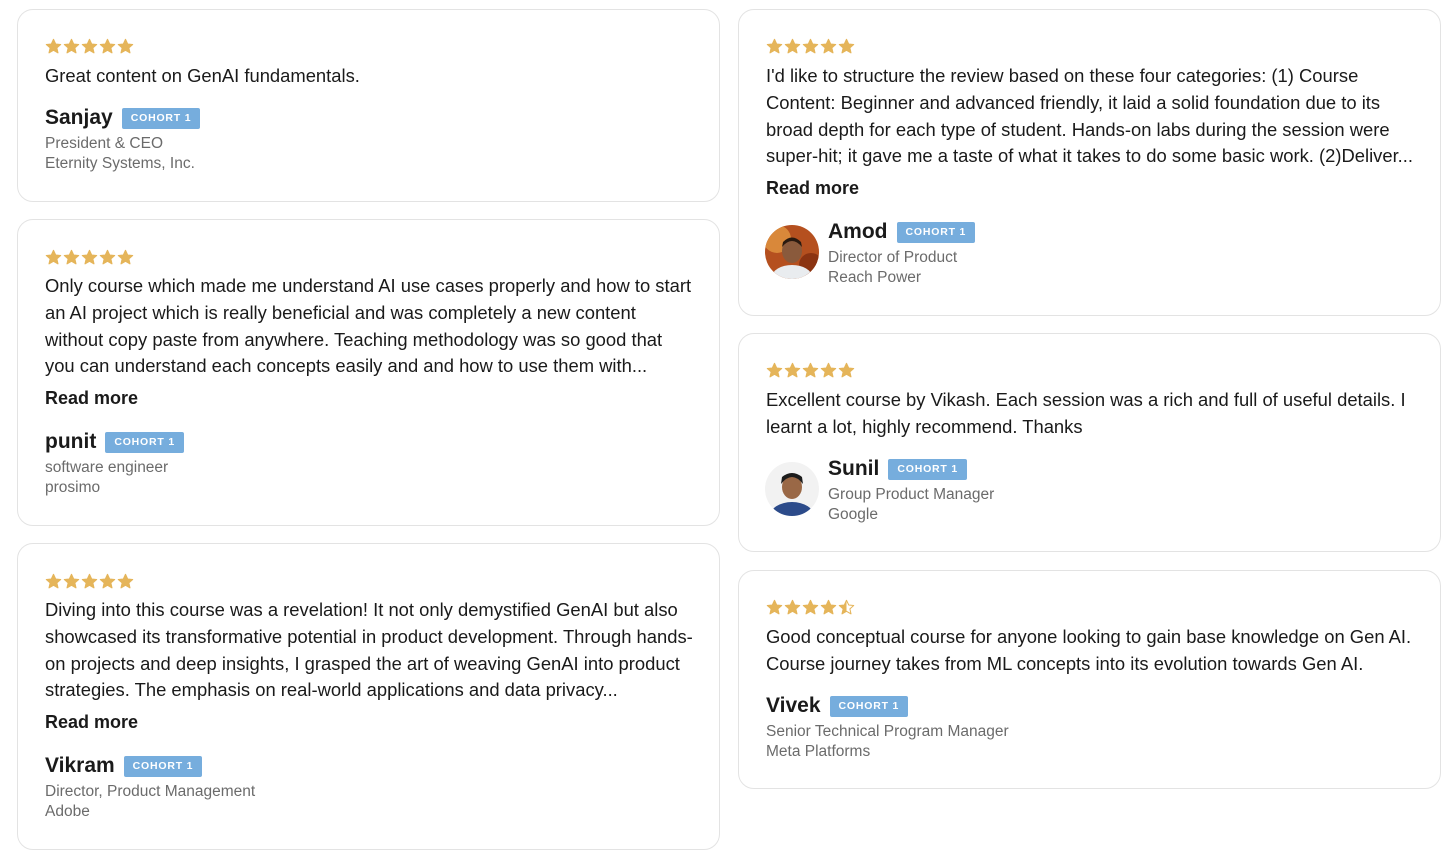 Image resolution: width=1456 pixels, height=864 pixels. What do you see at coordinates (71, 441) in the screenshot?
I see `reviewer-name: punit` at bounding box center [71, 441].